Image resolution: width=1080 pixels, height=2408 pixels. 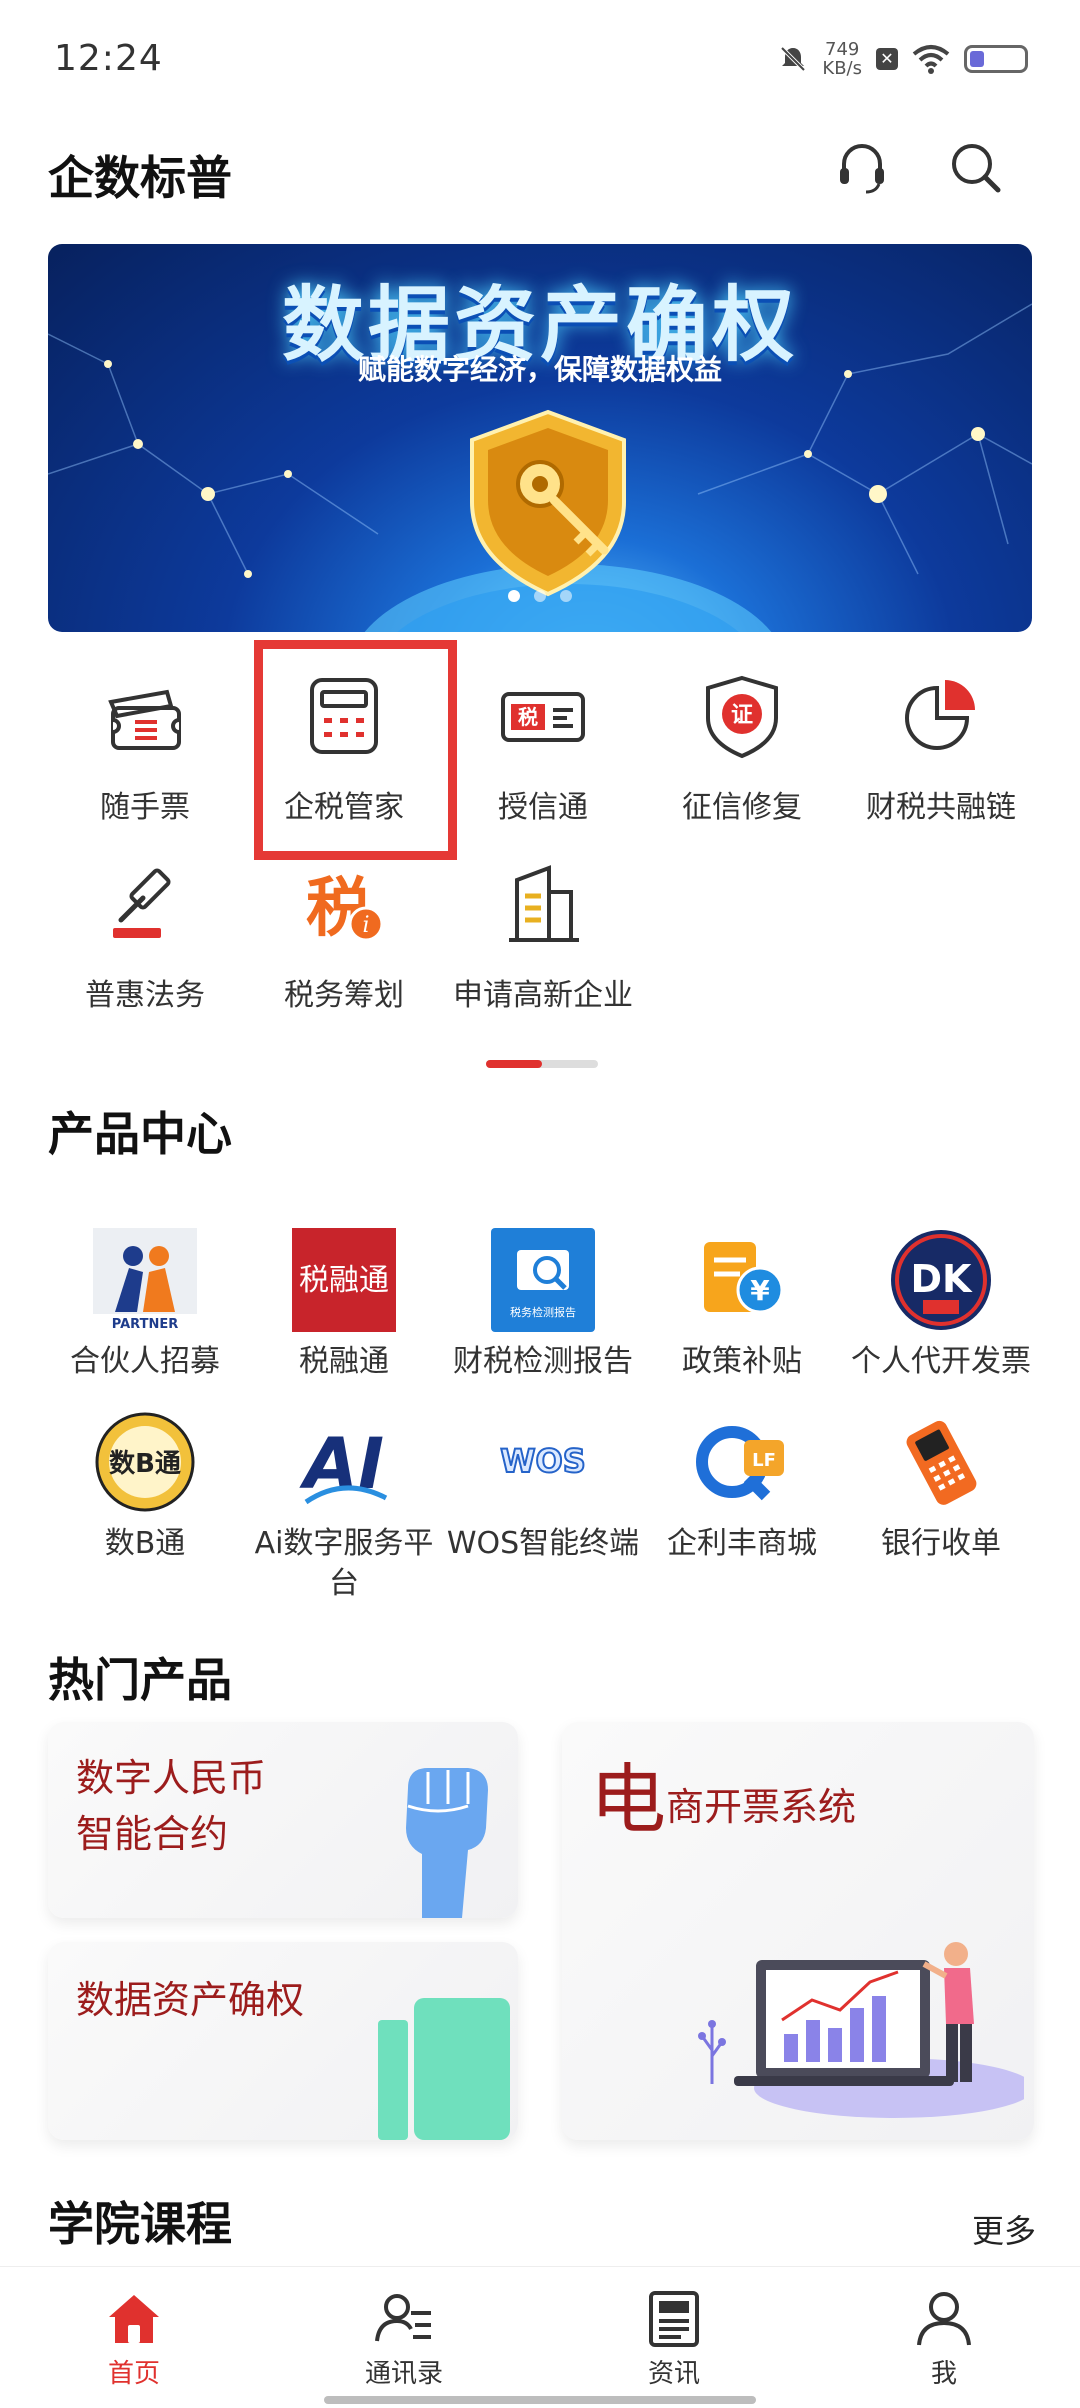 I want to click on battery-icon, so click(x=996, y=59).